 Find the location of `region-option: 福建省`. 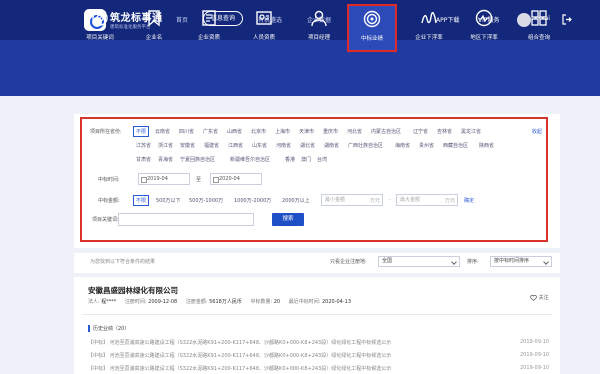

region-option: 福建省 is located at coordinates (211, 145).